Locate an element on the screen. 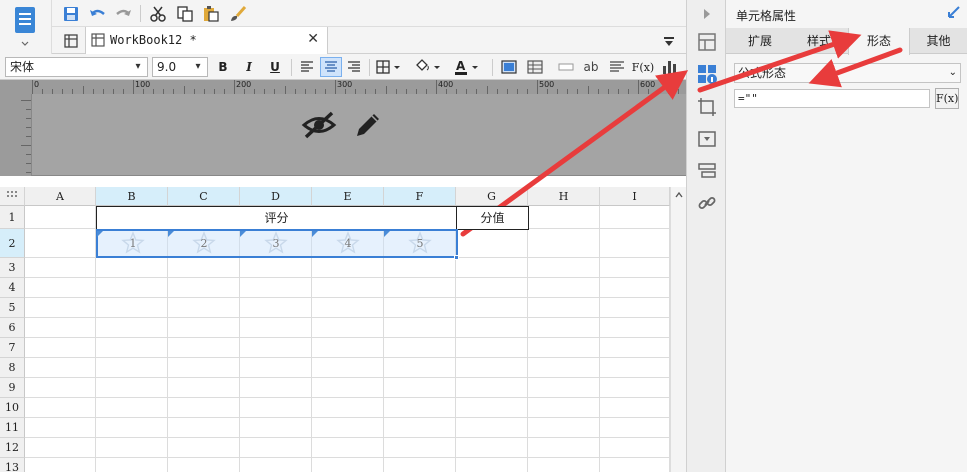  align-right-button is located at coordinates (354, 67).